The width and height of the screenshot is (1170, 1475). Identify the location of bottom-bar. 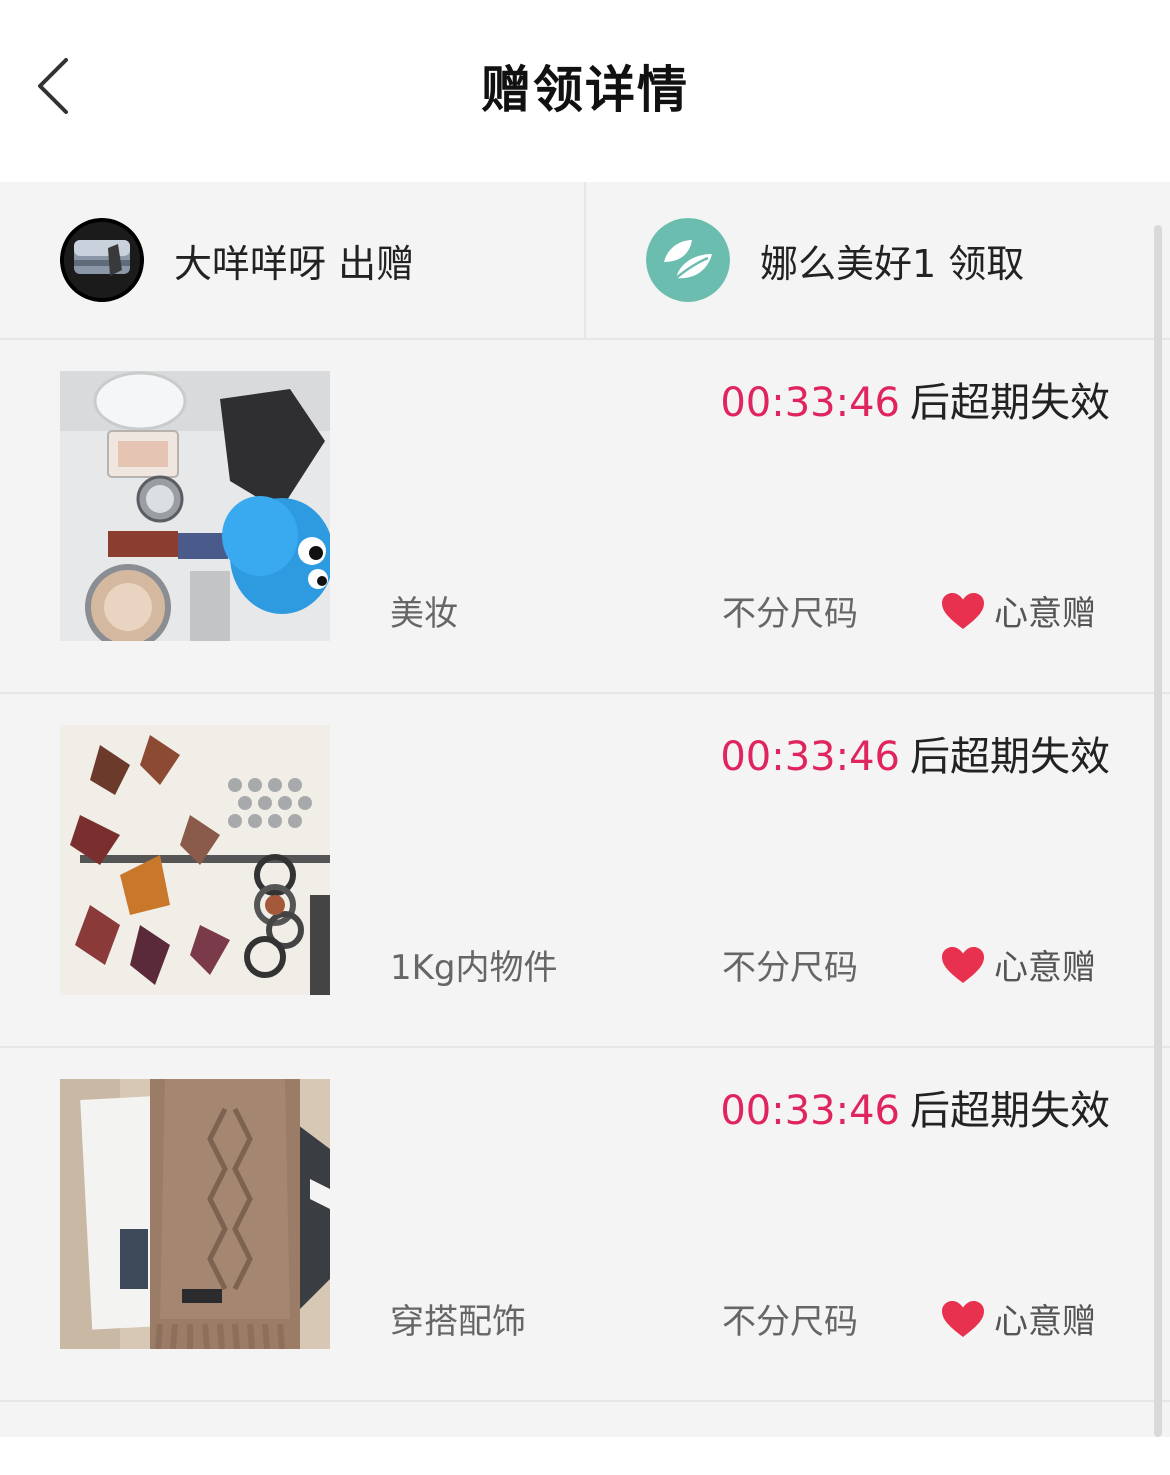
(585, 1456).